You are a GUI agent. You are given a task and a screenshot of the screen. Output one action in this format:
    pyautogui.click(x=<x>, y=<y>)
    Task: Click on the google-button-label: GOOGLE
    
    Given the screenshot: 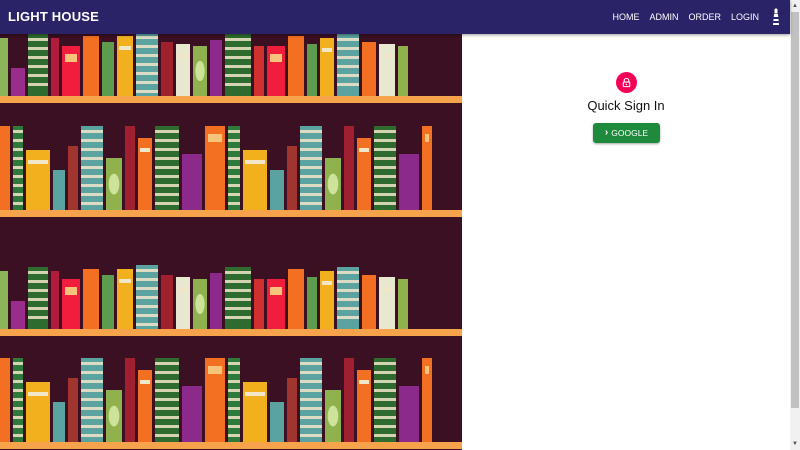 What is the action you would take?
    pyautogui.click(x=630, y=133)
    